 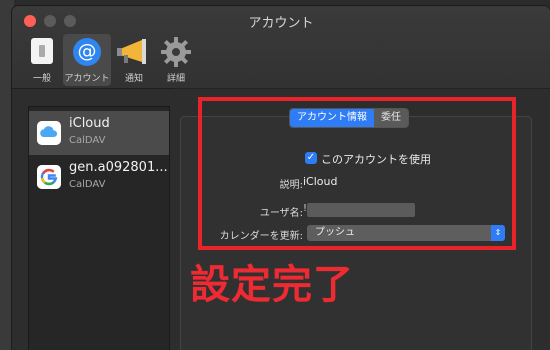 What do you see at coordinates (175, 79) in the screenshot?
I see `toolbar-advanced-label: 詳細` at bounding box center [175, 79].